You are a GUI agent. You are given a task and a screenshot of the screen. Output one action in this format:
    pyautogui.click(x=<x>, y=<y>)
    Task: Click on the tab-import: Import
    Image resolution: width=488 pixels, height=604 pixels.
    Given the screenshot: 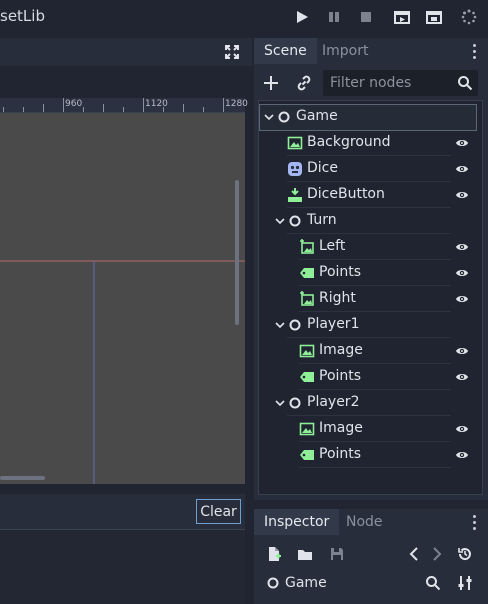 What is the action you would take?
    pyautogui.click(x=345, y=51)
    